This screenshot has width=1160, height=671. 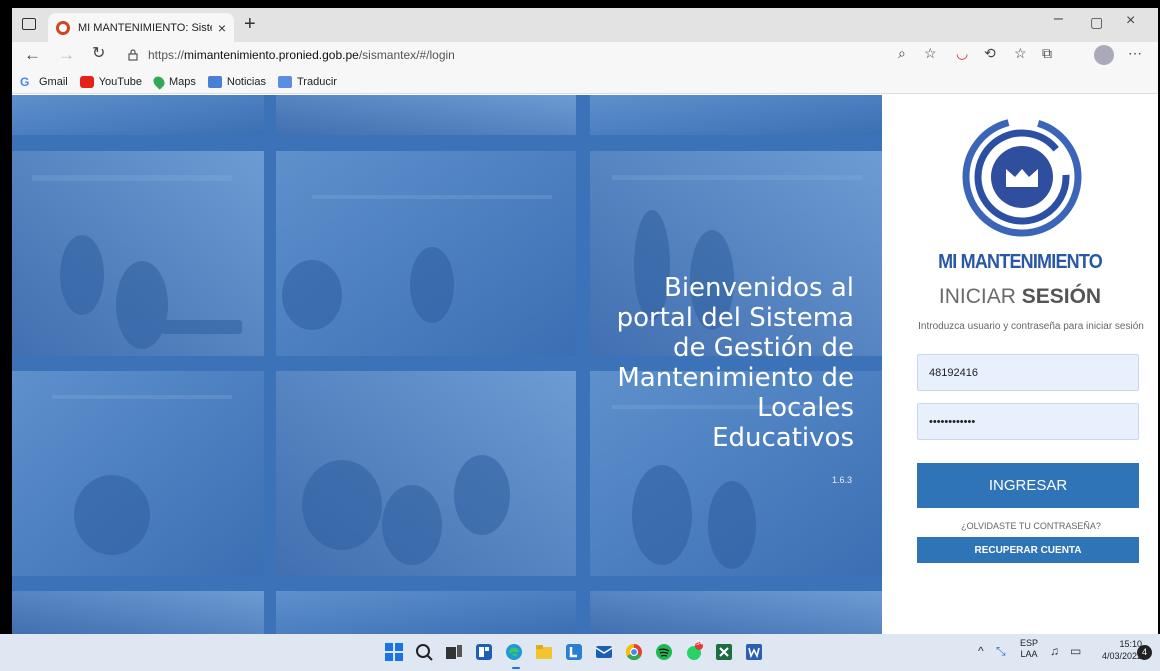 What do you see at coordinates (1020, 261) in the screenshot?
I see `brand-name: MI MANTENIMIENTO` at bounding box center [1020, 261].